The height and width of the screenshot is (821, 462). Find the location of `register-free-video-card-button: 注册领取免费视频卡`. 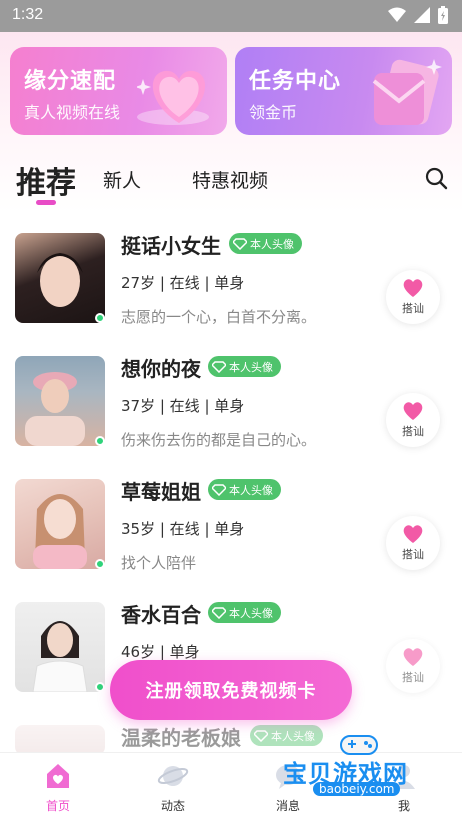

register-free-video-card-button: 注册领取免费视频卡 is located at coordinates (231, 690).